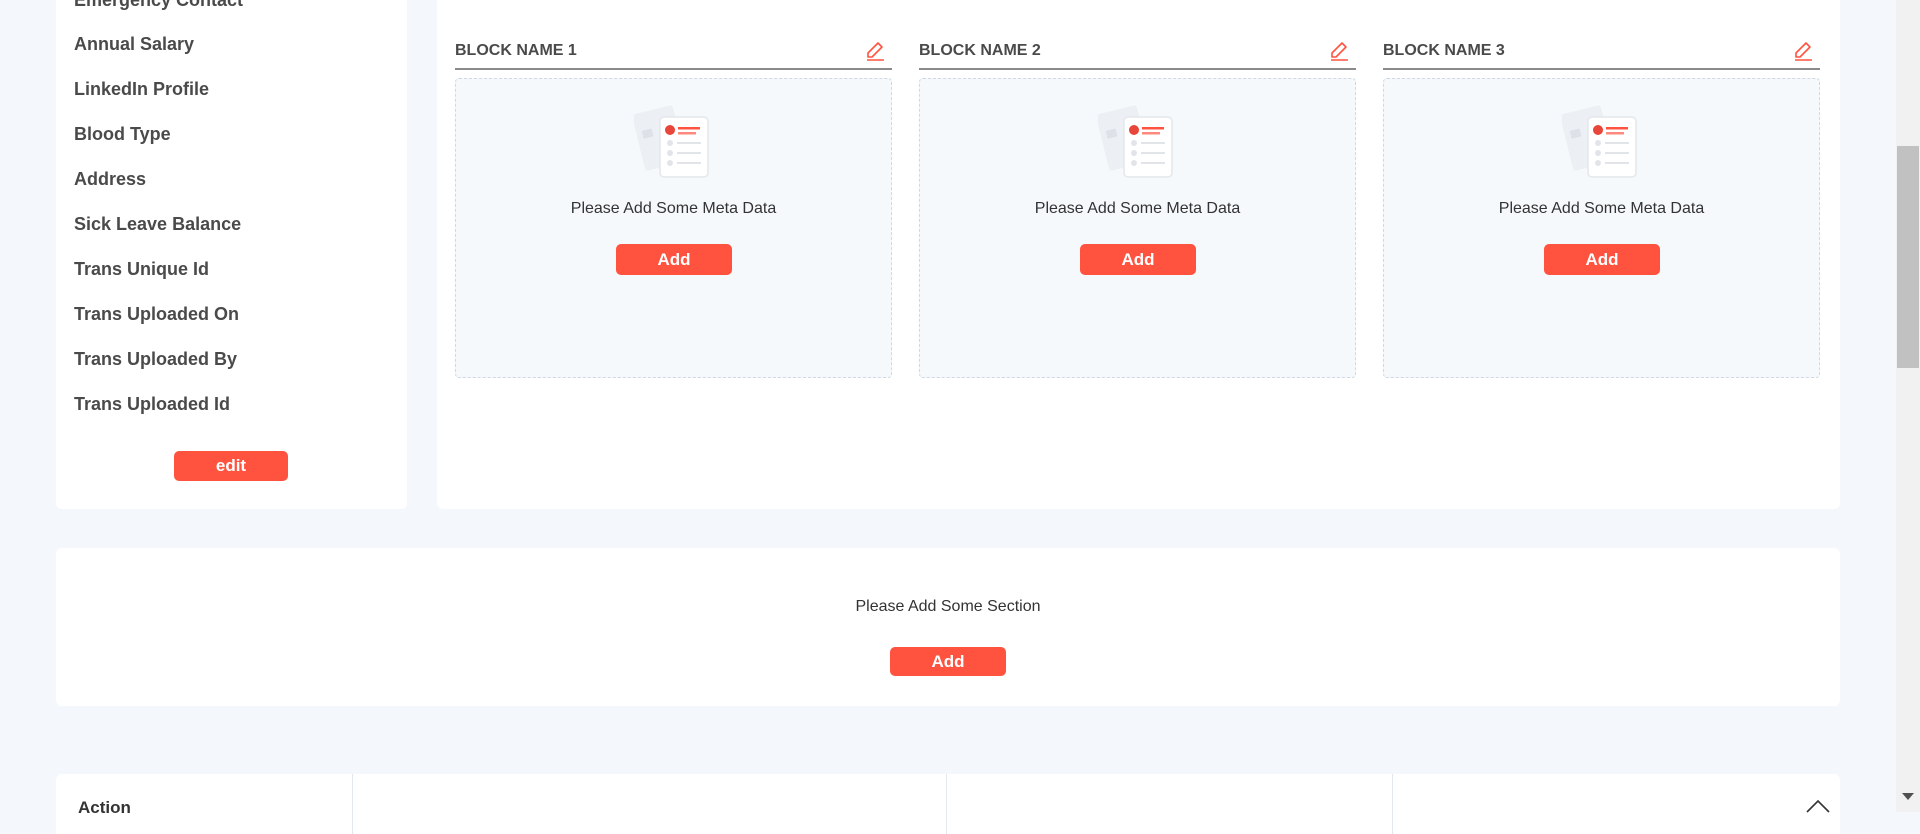 This screenshot has height=834, width=1920. What do you see at coordinates (141, 89) in the screenshot?
I see `field-item-linkedin-profile: LinkedIn Profile` at bounding box center [141, 89].